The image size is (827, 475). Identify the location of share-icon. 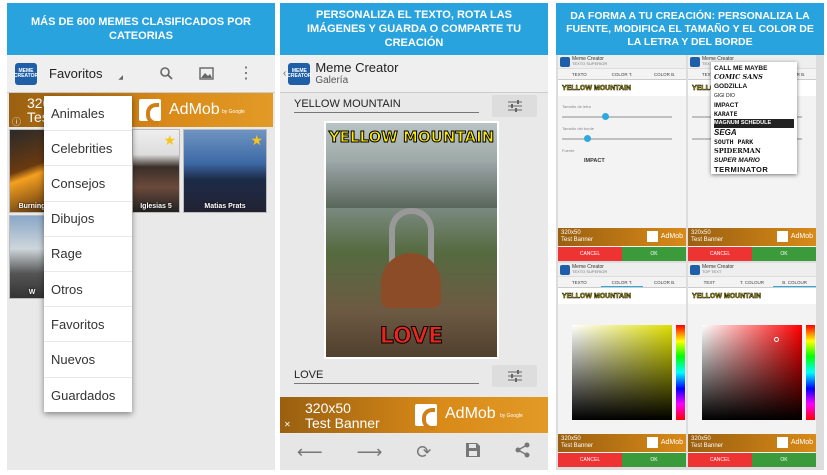
(523, 452).